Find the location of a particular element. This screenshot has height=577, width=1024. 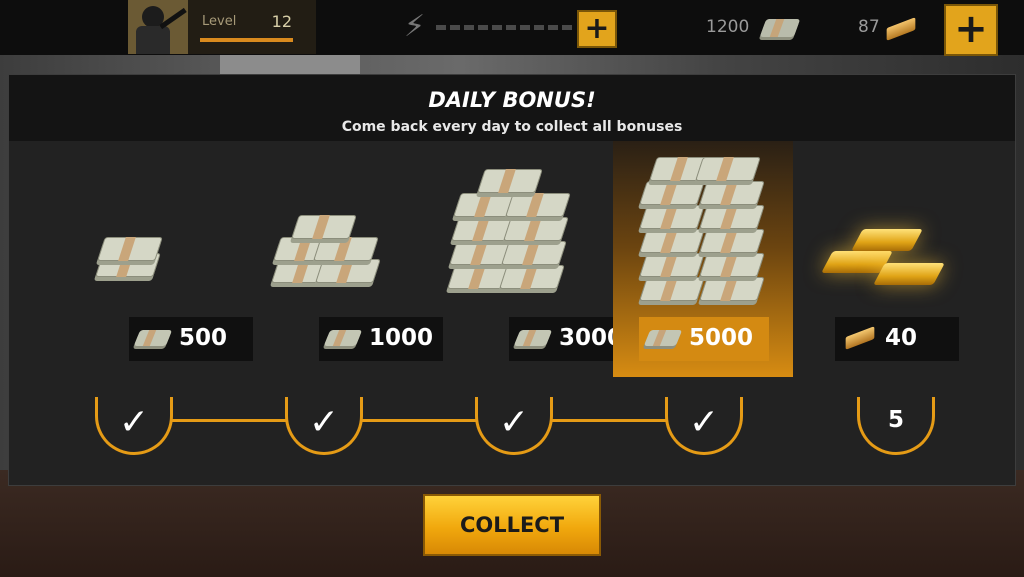

bolt-icon: ⚡ is located at coordinates (415, 26).